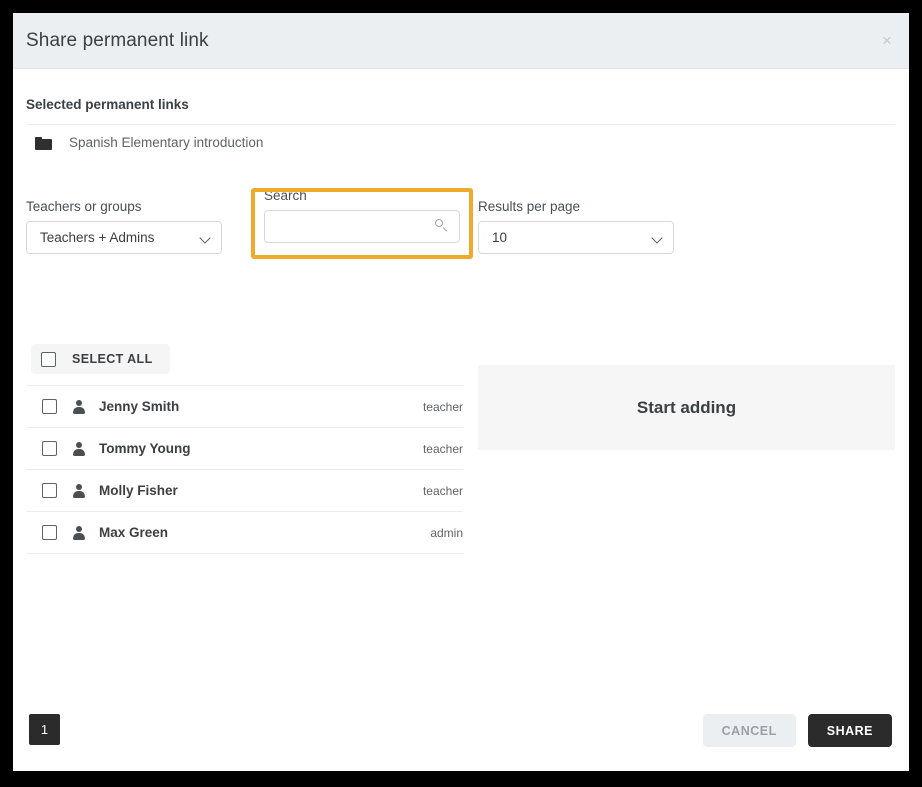  I want to click on selected-link-item: Spanish Elementary introduction, so click(149, 142).